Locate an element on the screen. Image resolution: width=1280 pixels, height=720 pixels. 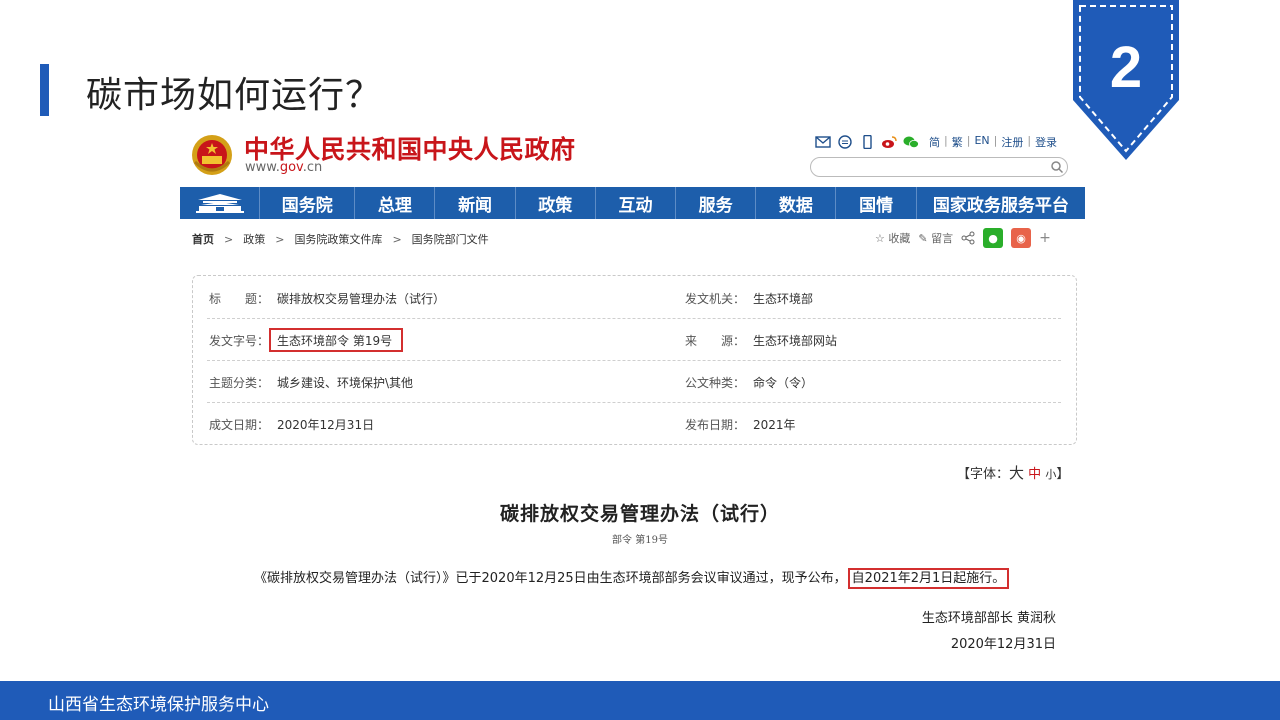
search-icon is located at coordinates (1057, 167).